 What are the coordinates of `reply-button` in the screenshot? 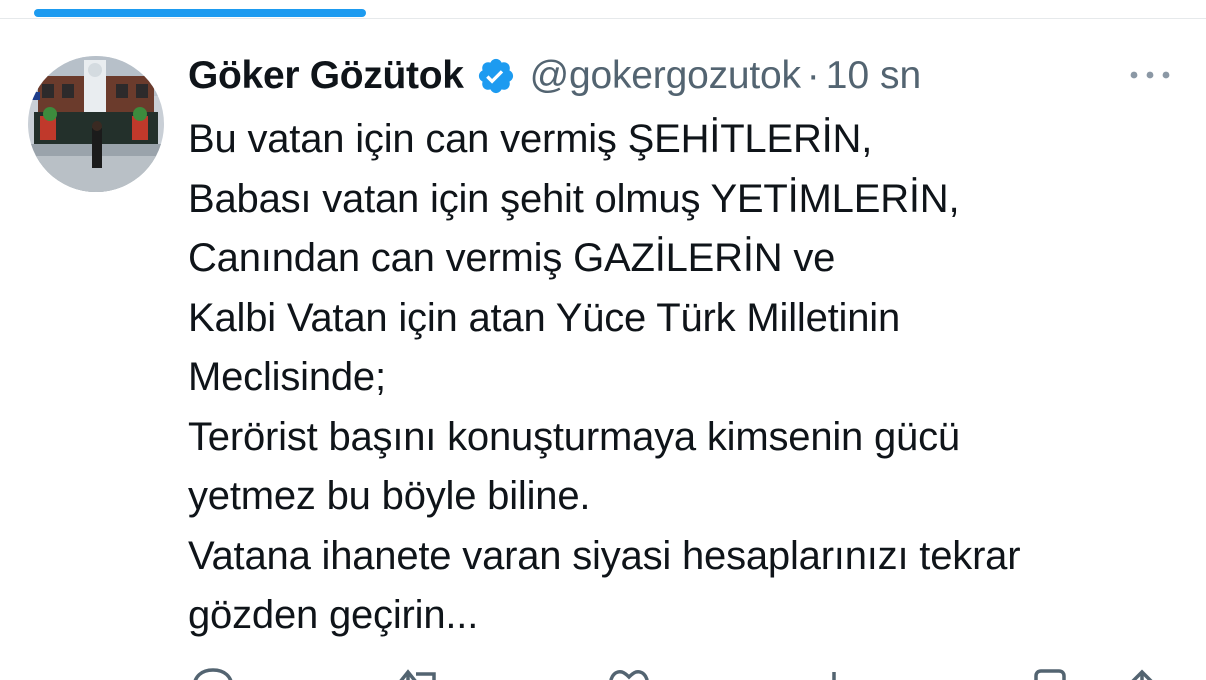 It's located at (213, 669).